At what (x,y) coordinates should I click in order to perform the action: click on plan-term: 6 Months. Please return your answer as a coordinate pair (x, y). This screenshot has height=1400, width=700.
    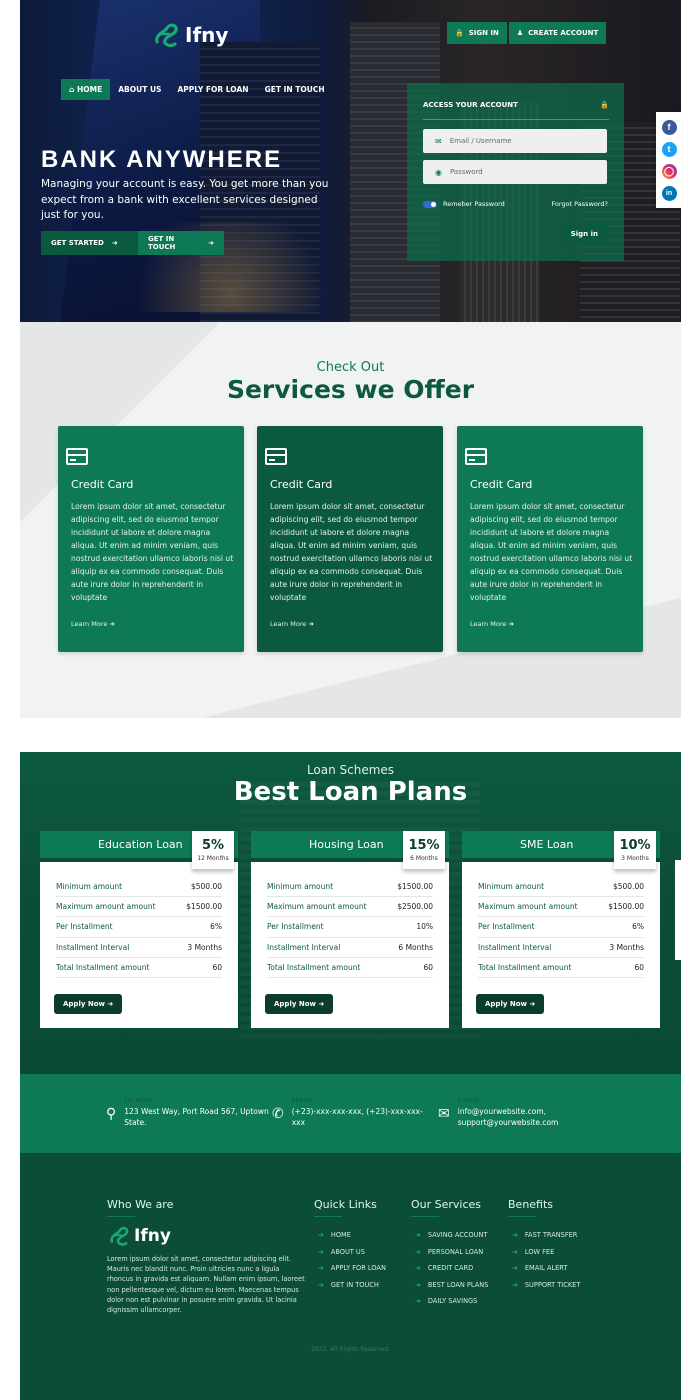
    Looking at the image, I should click on (424, 858).